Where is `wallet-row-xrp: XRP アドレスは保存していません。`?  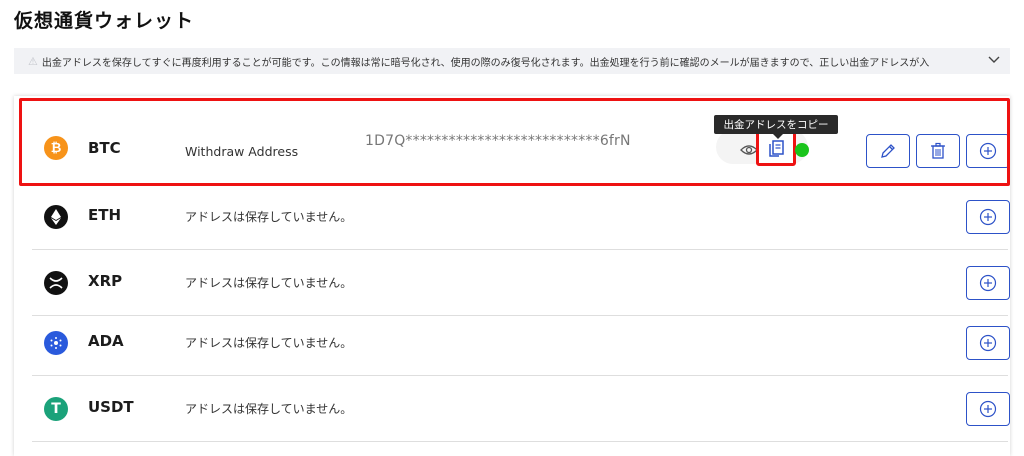
wallet-row-xrp: XRP アドレスは保存していません。 is located at coordinates (521, 283).